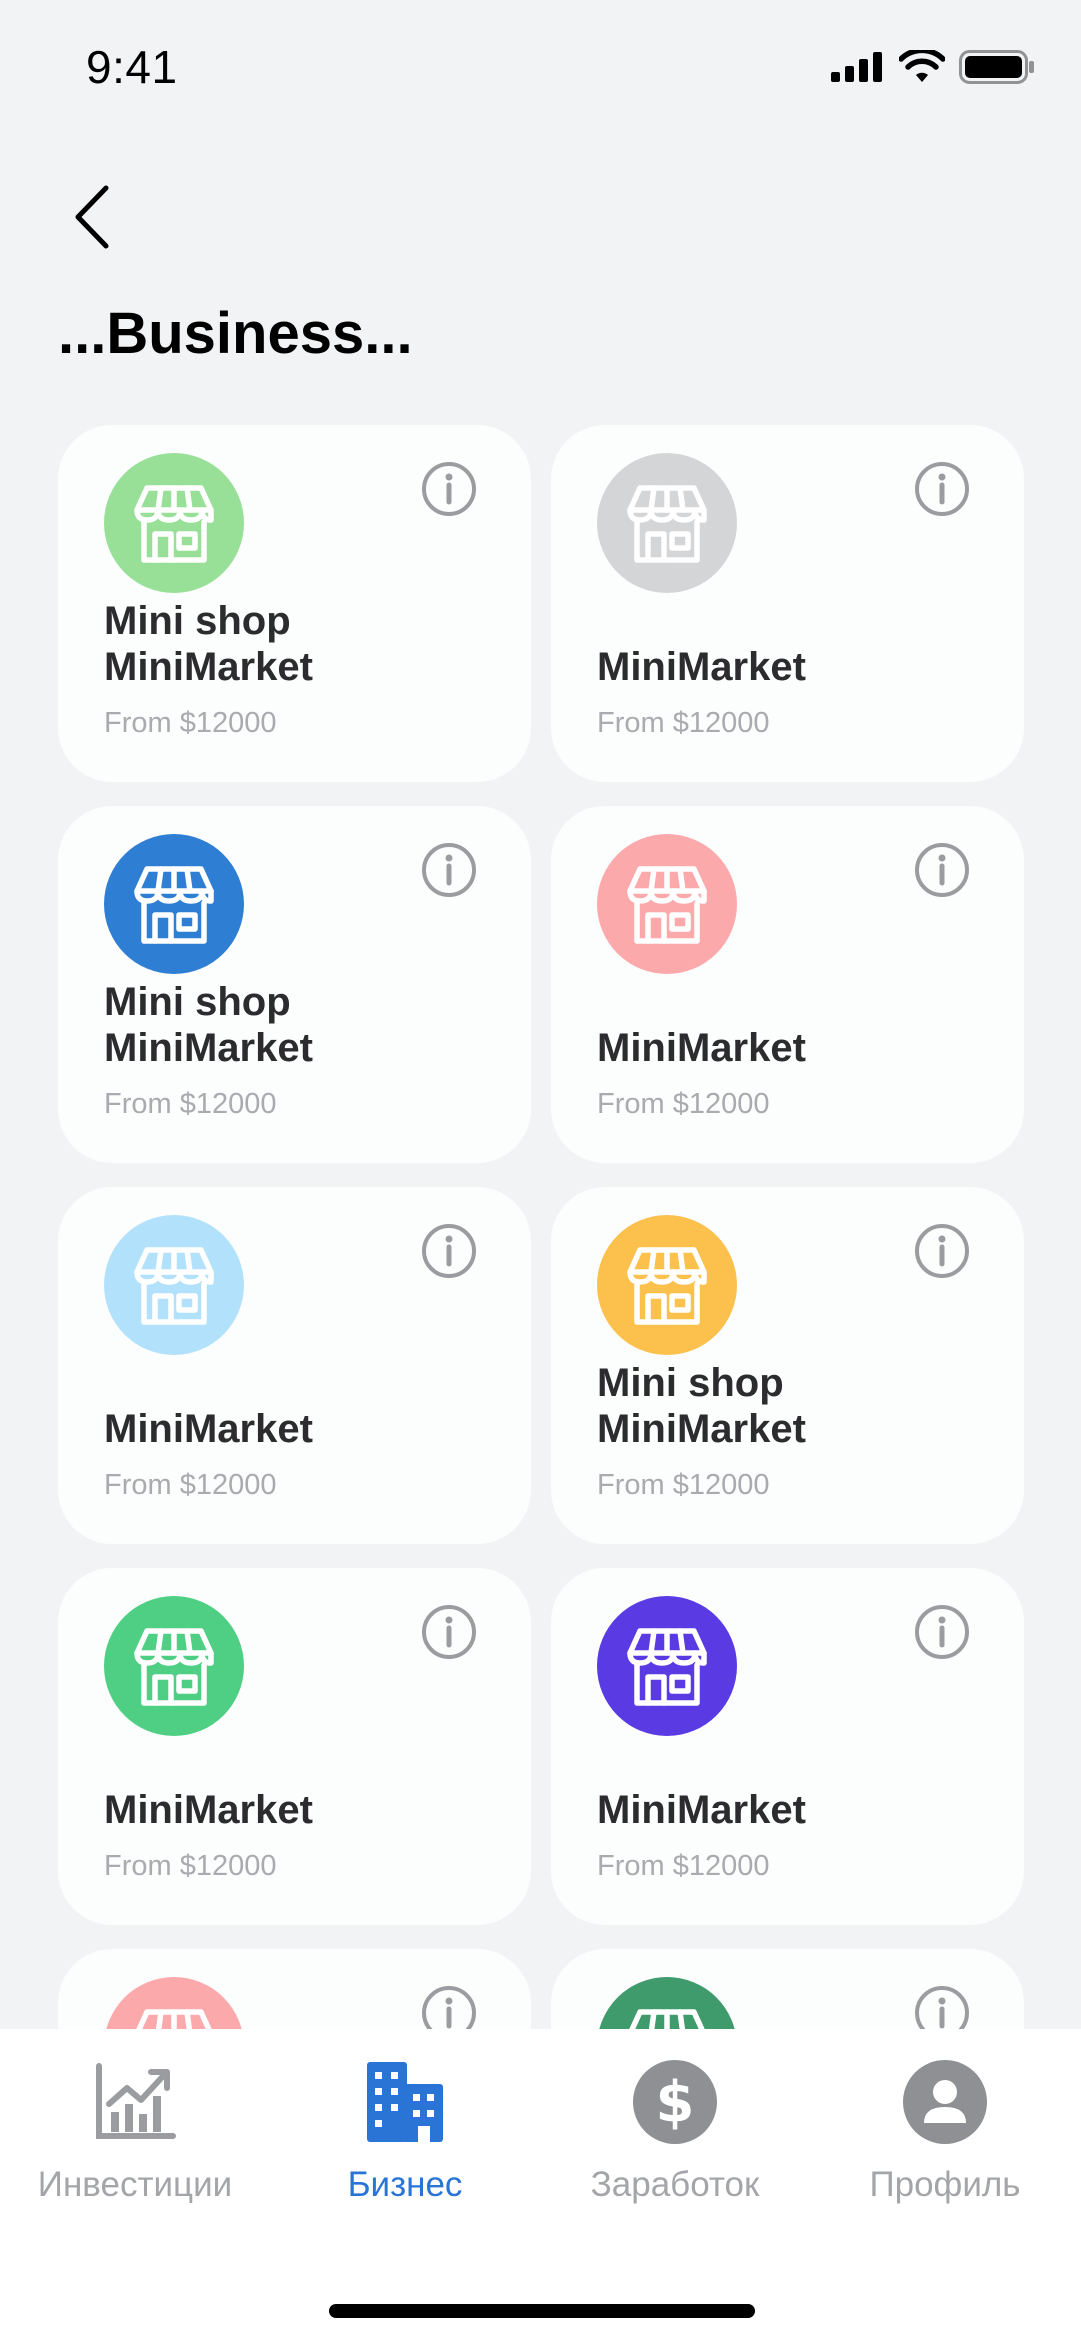 Image resolution: width=1081 pixels, height=2340 pixels. I want to click on wifi-icon, so click(922, 66).